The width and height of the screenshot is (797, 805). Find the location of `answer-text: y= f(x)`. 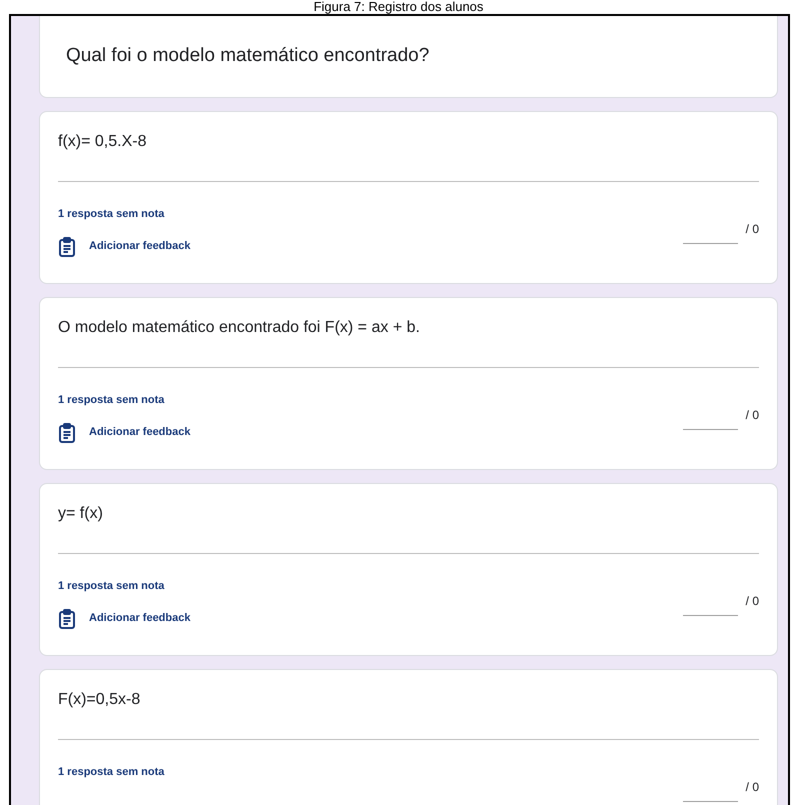

answer-text: y= f(x) is located at coordinates (408, 519).